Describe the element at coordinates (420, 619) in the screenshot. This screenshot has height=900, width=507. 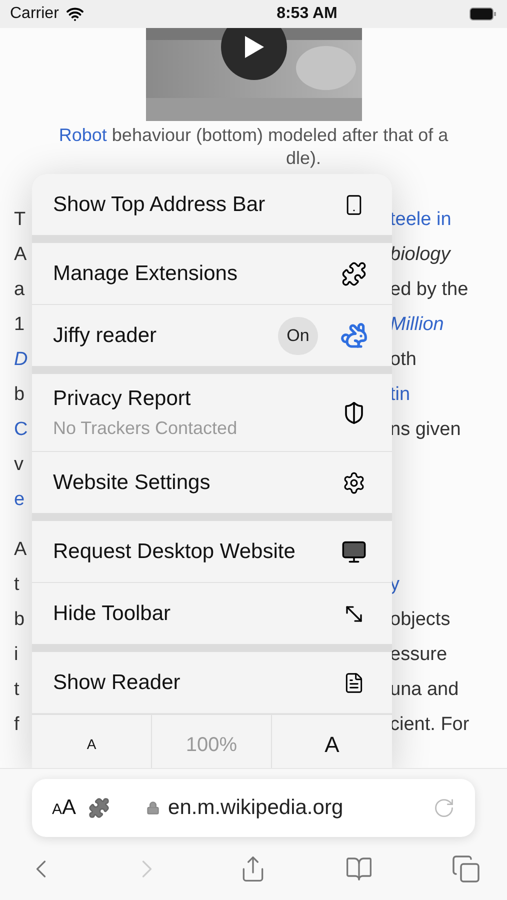
I see `text-fragment: objects` at that location.